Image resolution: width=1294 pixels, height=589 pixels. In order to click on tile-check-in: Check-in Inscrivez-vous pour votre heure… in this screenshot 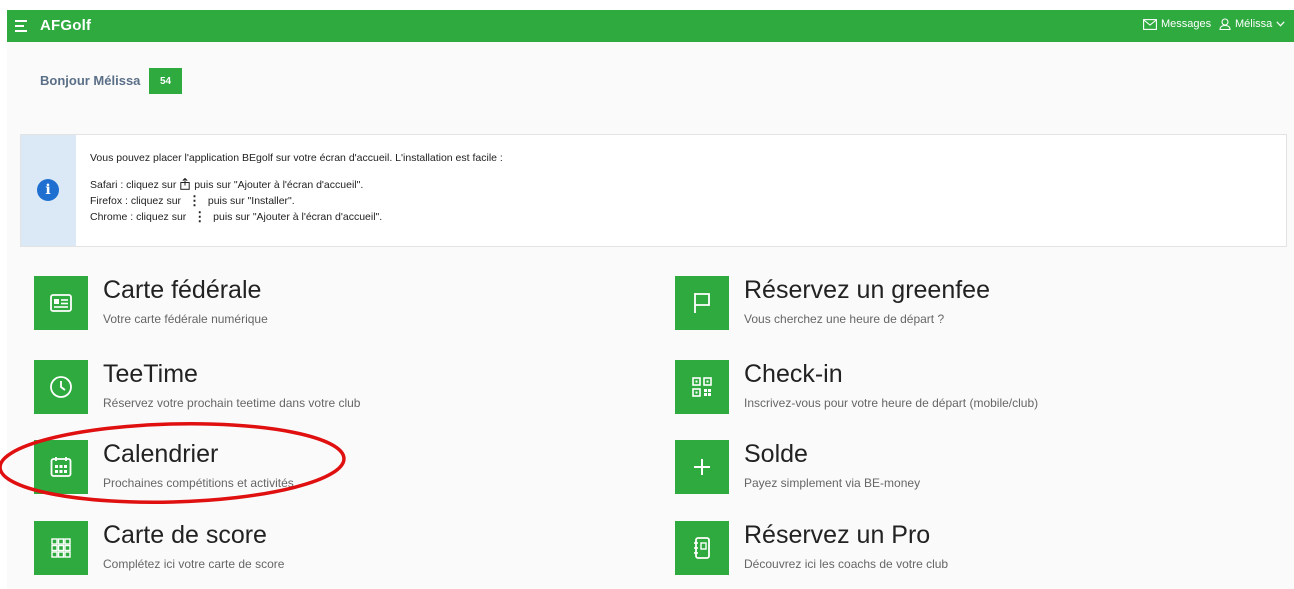, I will do `click(965, 390)`.